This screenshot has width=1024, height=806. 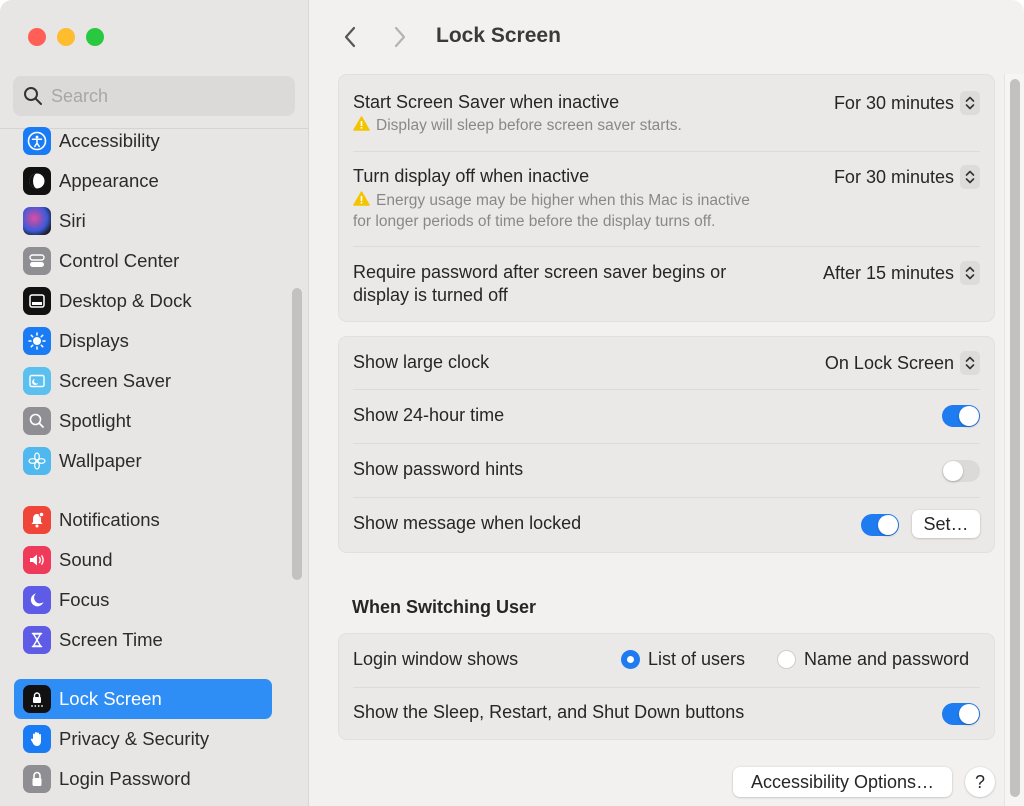 I want to click on chevron-right-icon, so click(x=400, y=37).